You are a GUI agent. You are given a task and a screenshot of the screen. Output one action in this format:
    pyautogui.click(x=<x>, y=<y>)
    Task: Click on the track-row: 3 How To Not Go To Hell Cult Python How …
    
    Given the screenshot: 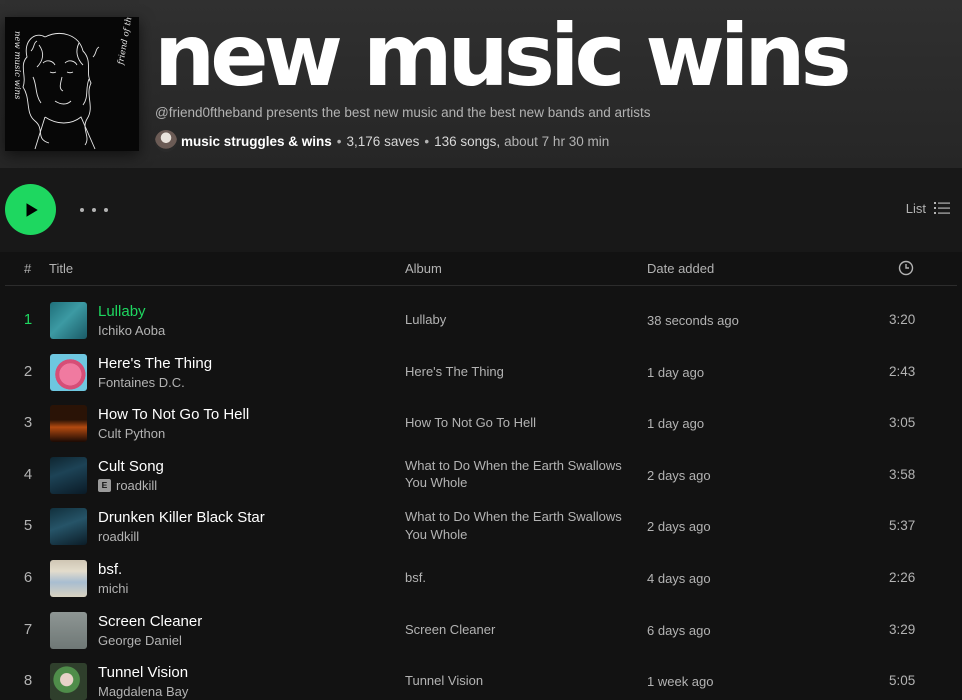 What is the action you would take?
    pyautogui.click(x=481, y=423)
    